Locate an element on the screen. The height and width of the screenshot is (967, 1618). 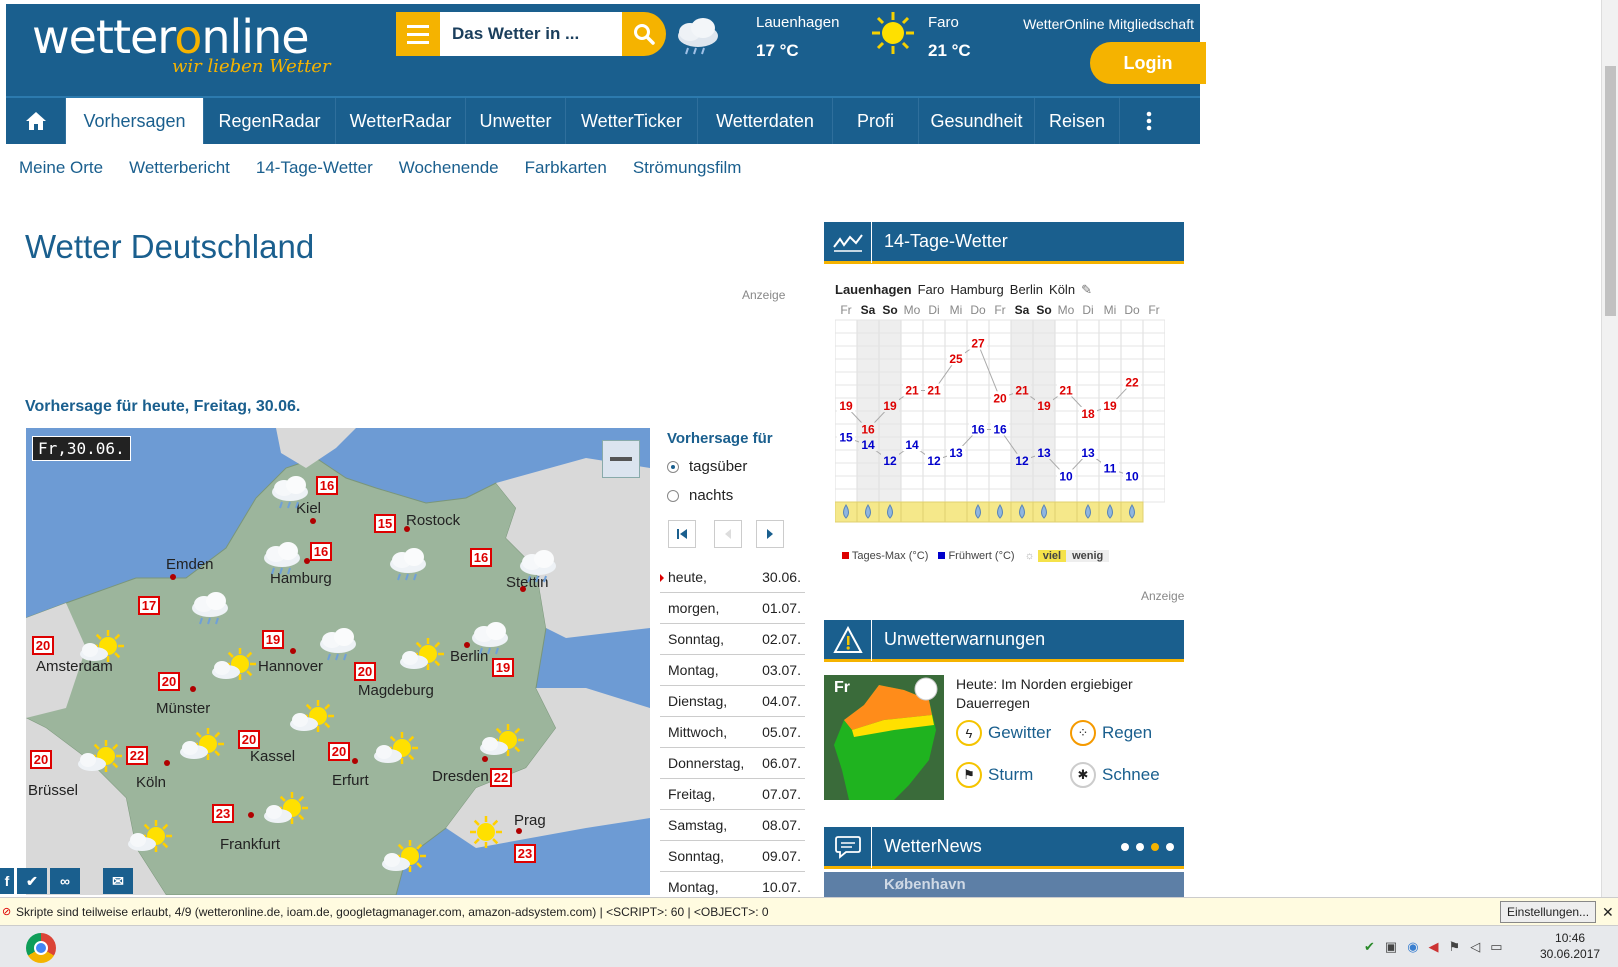
scroll-thumb is located at coordinates (1610, 191).